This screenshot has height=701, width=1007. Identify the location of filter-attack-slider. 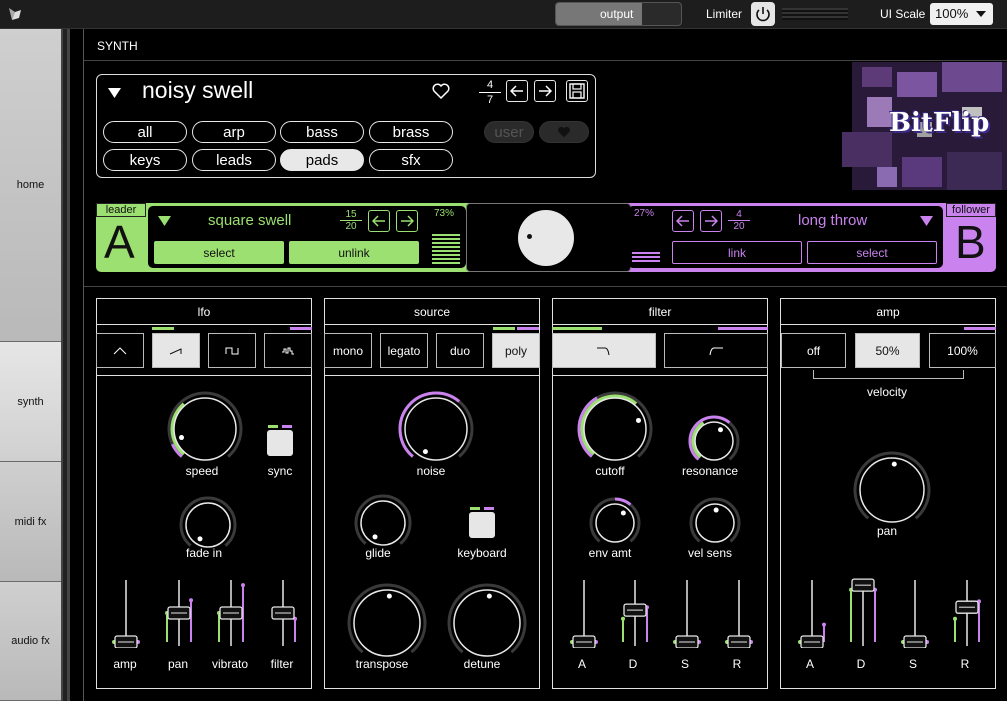
(584, 615).